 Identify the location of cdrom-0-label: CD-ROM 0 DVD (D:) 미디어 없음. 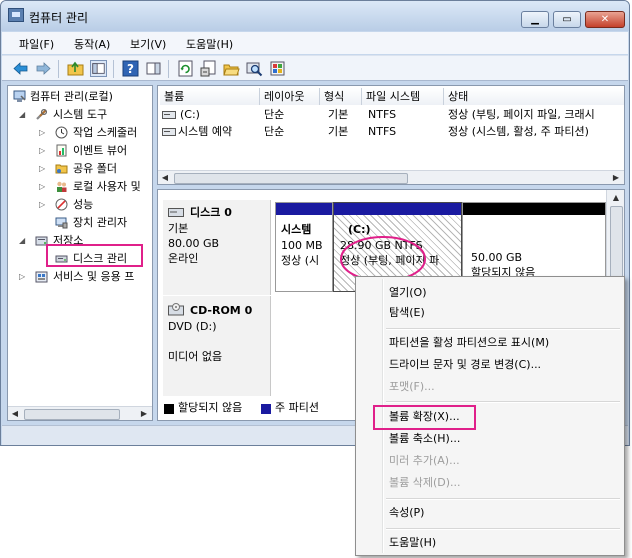
(217, 346).